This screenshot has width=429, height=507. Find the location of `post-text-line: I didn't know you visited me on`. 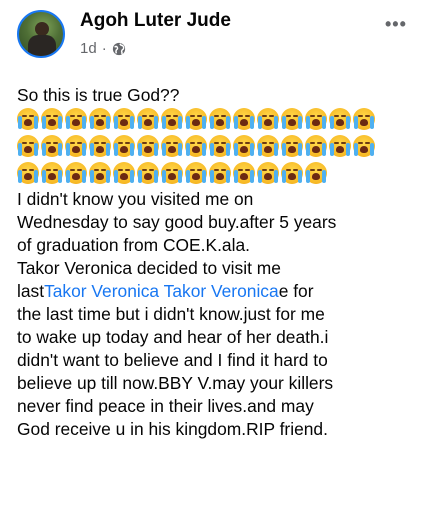

post-text-line: I didn't know you visited me on is located at coordinates (135, 199).